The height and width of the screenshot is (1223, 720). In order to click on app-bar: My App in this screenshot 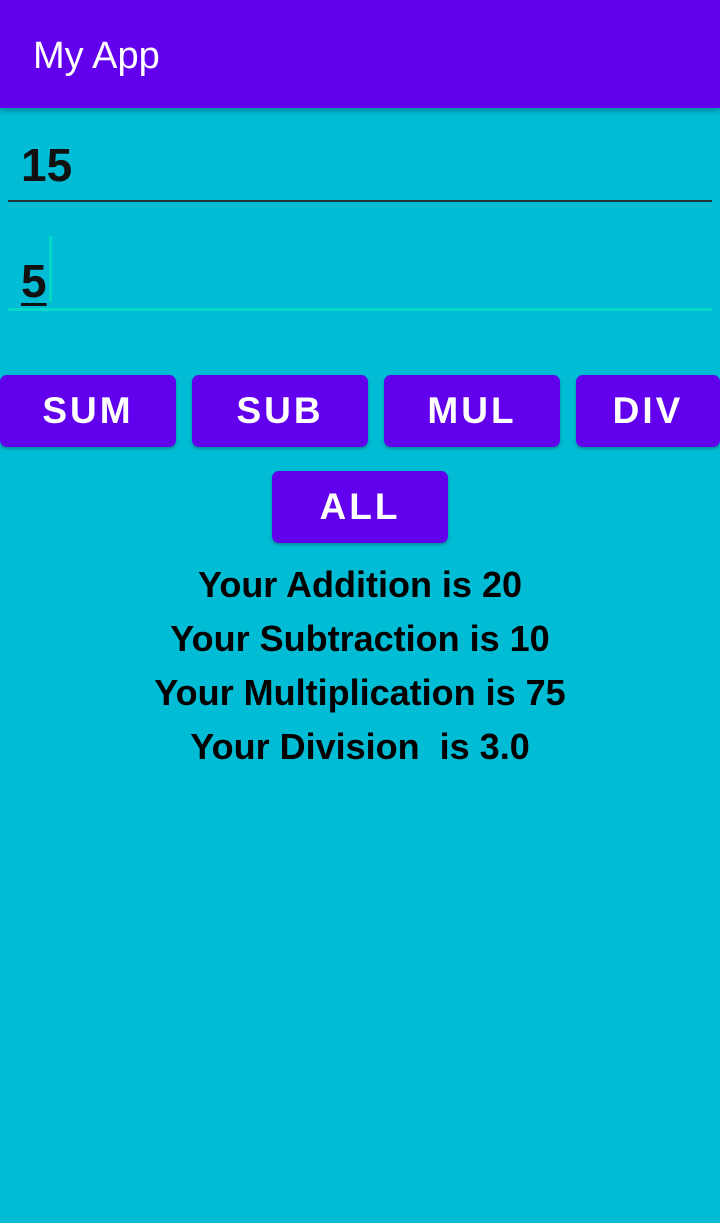, I will do `click(360, 54)`.